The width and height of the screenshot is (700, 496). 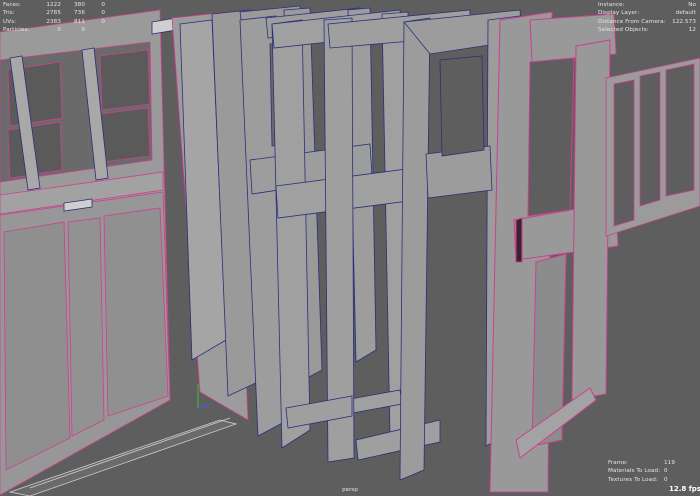 What do you see at coordinates (12, 5) in the screenshot?
I see `hud-label: Faces:` at bounding box center [12, 5].